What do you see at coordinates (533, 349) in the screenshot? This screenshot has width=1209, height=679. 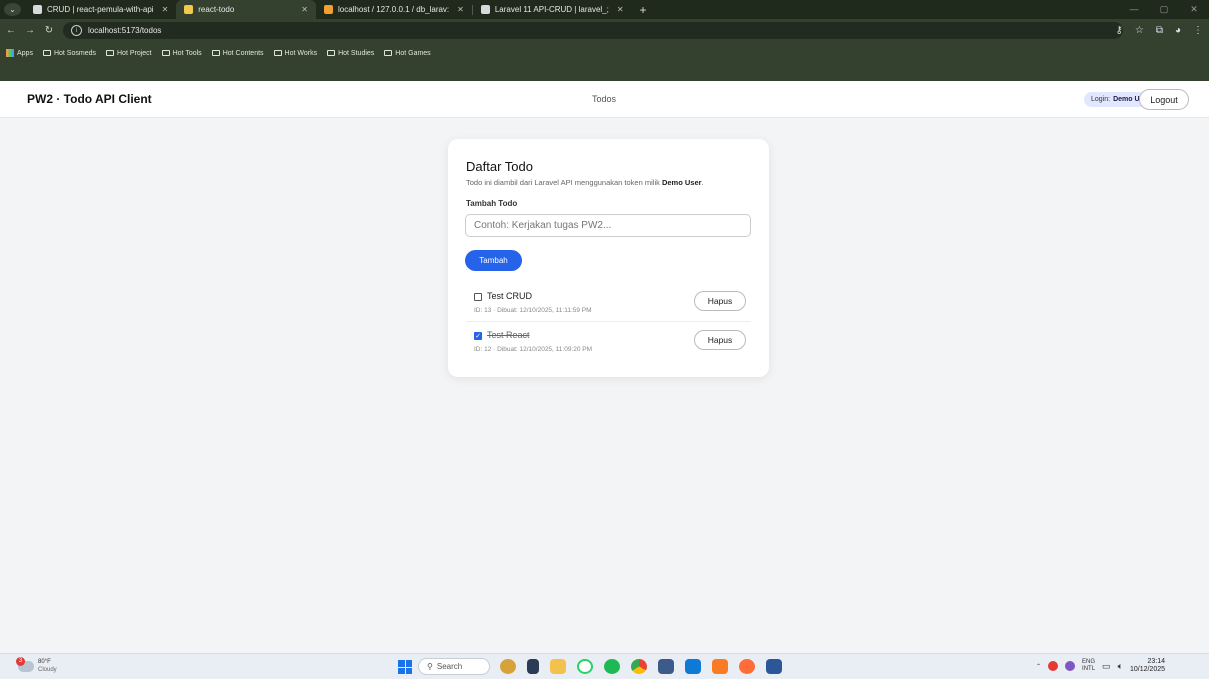 I see `todo-meta: ID: 12 · Dibuat: 12/10/2025, 11:09:20 PM` at bounding box center [533, 349].